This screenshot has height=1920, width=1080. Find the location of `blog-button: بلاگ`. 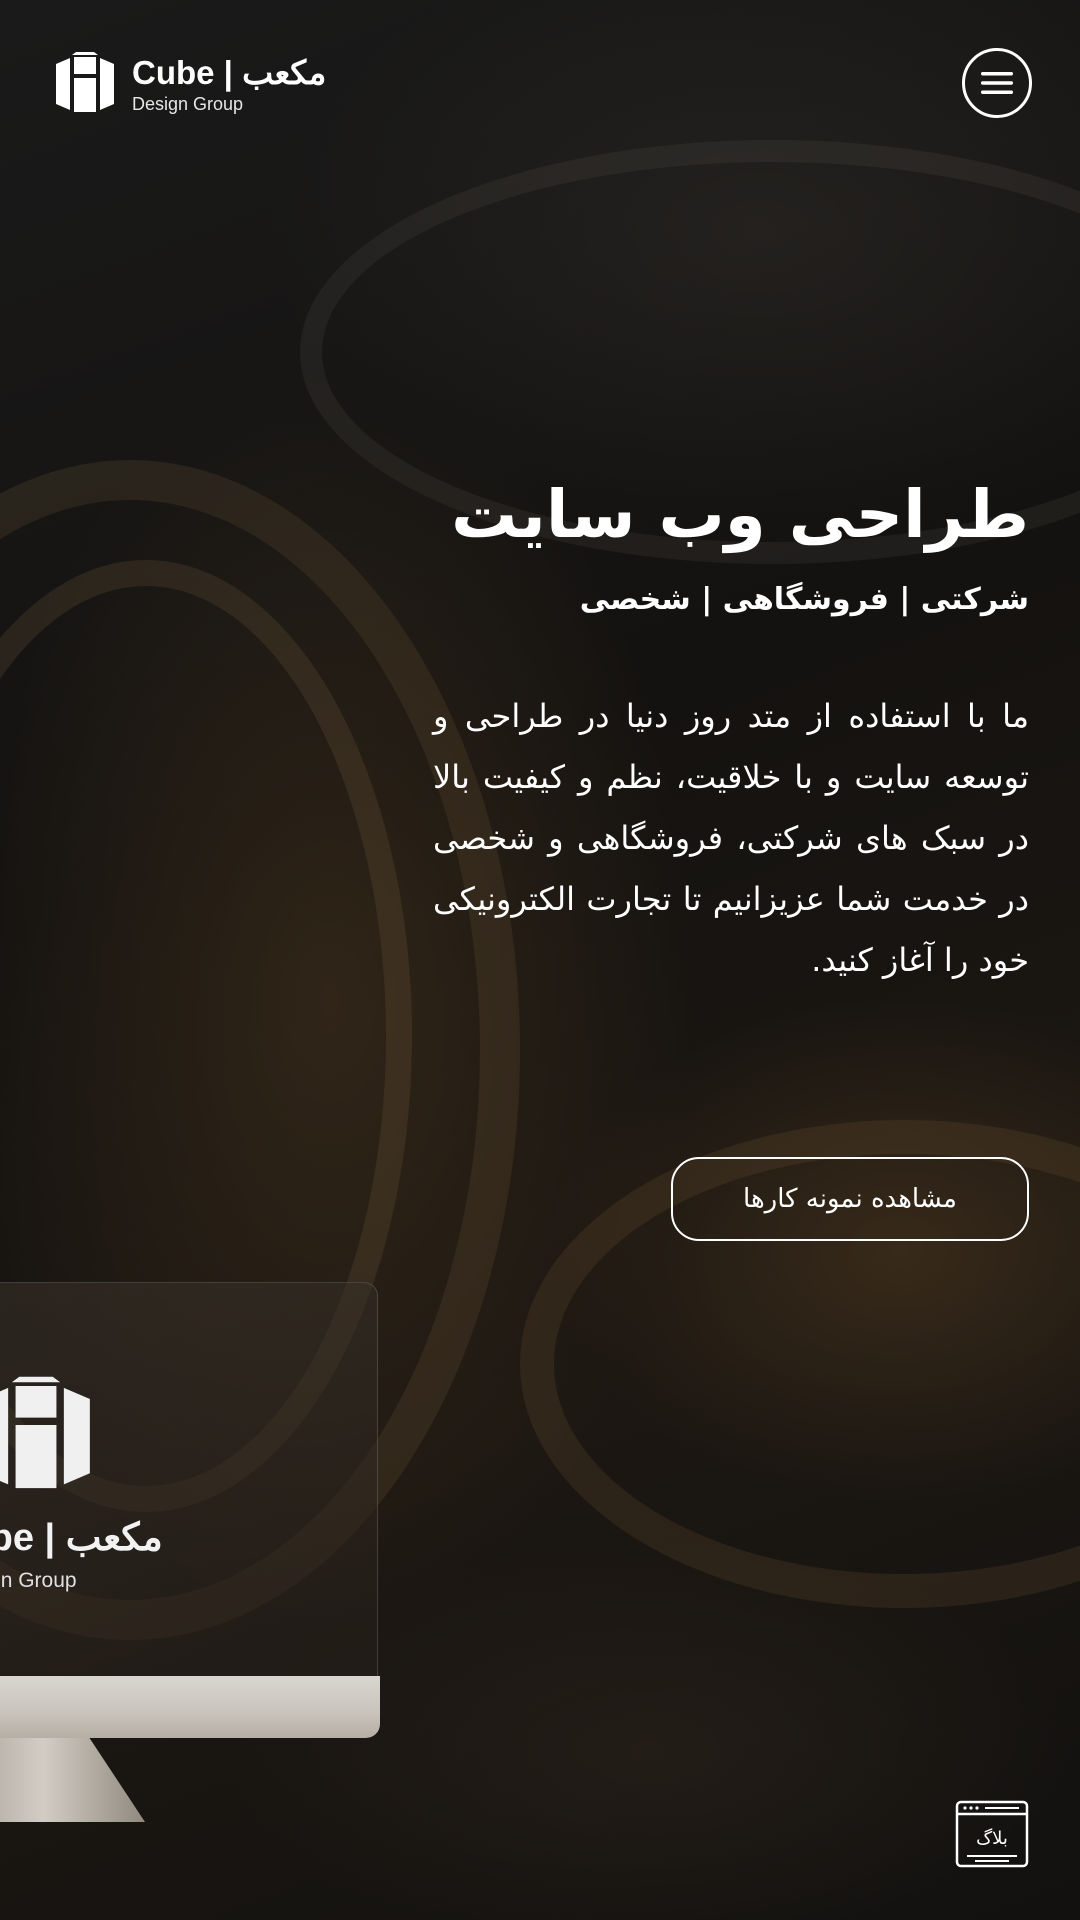

blog-button: بلاگ is located at coordinates (992, 1834).